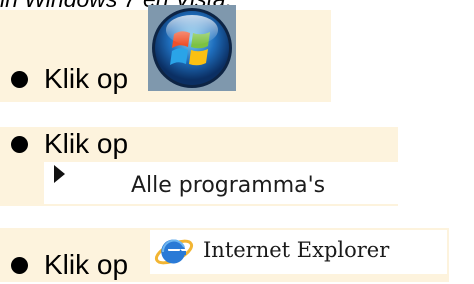 This screenshot has height=284, width=474. What do you see at coordinates (19, 144) in the screenshot?
I see `step-2-bullet` at bounding box center [19, 144].